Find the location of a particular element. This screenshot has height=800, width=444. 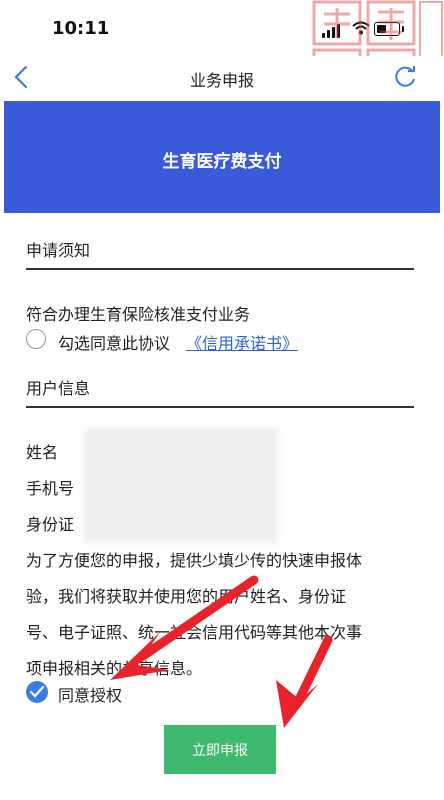

privacy-notice-line: 号、电子证照、统一社会信用代码等其他本次事 is located at coordinates (194, 632).